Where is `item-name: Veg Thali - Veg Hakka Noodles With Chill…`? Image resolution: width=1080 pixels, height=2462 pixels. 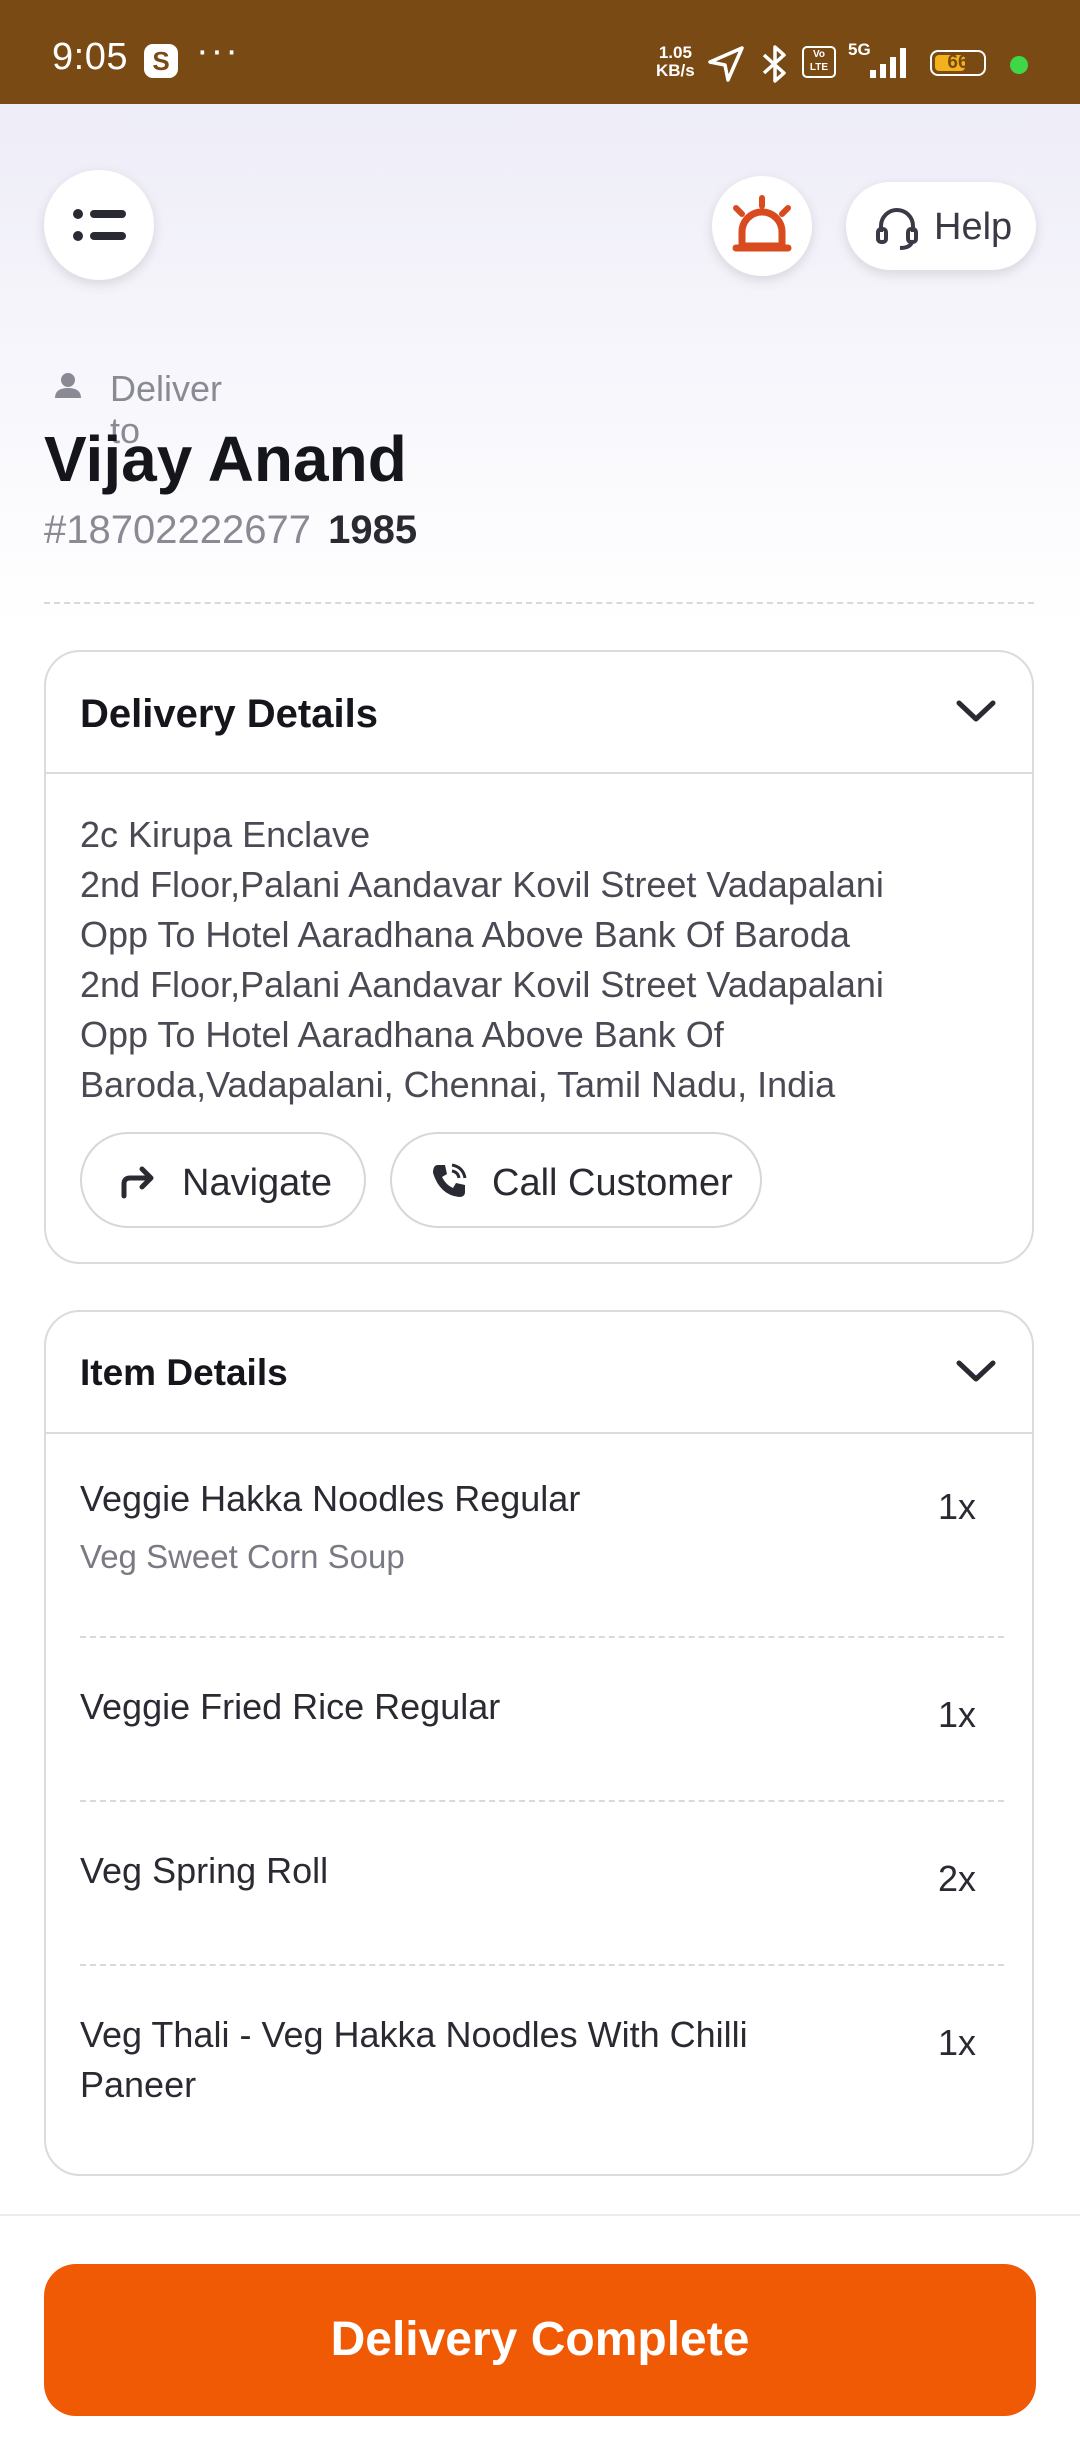
item-name: Veg Thali - Veg Hakka Noodles With Chill… is located at coordinates (414, 2059).